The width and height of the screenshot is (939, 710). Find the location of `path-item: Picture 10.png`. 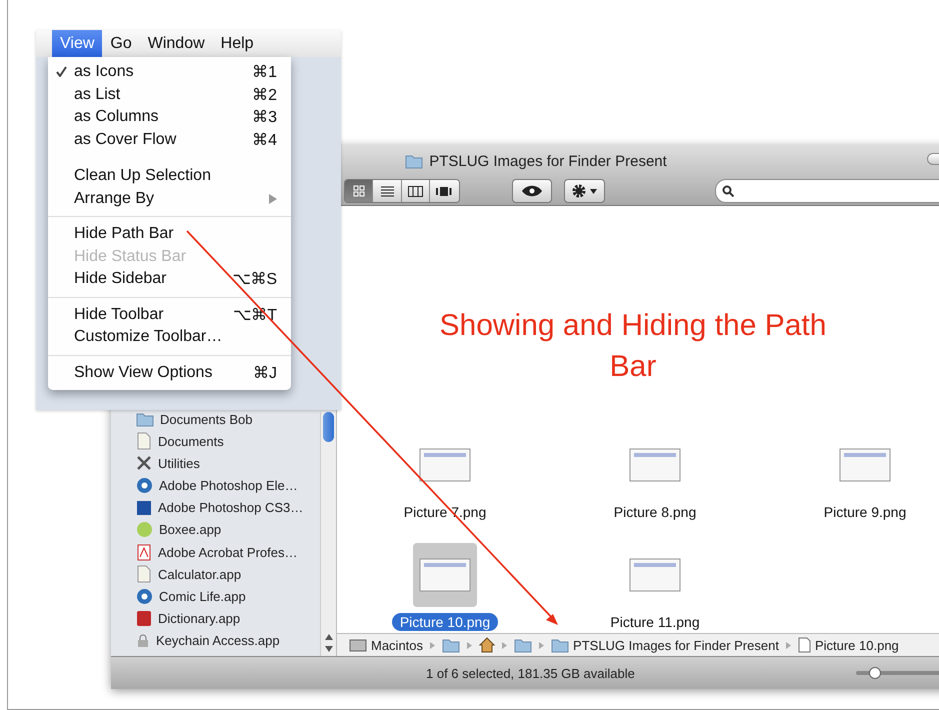

path-item: Picture 10.png is located at coordinates (856, 645).